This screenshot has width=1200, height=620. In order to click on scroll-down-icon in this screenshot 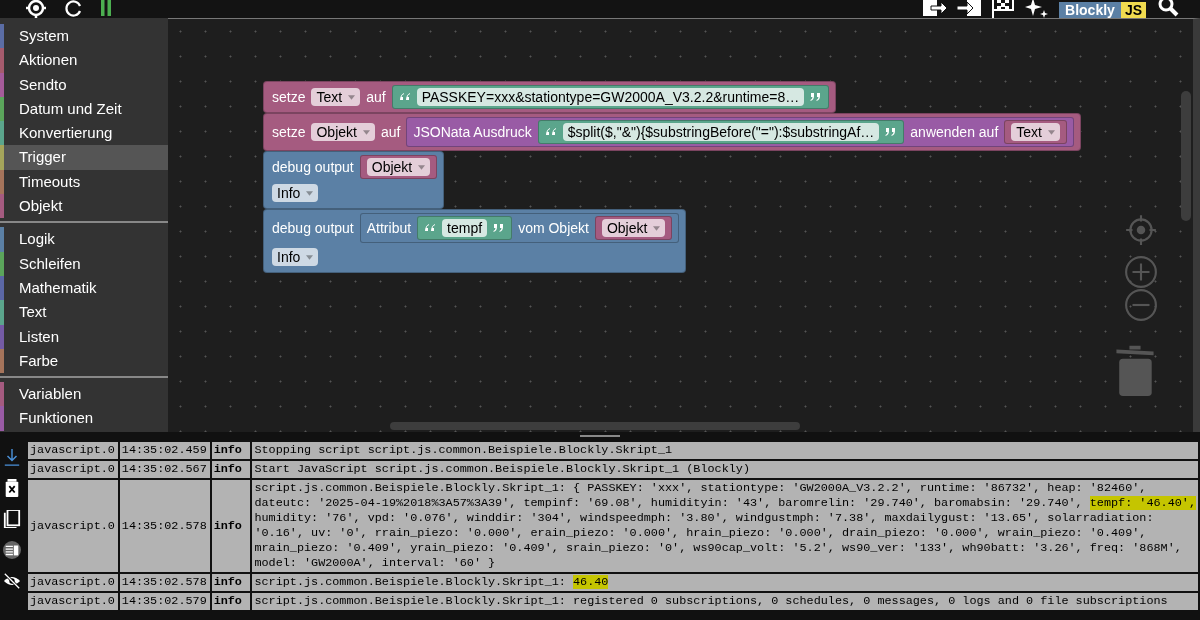, I will do `click(12, 457)`.